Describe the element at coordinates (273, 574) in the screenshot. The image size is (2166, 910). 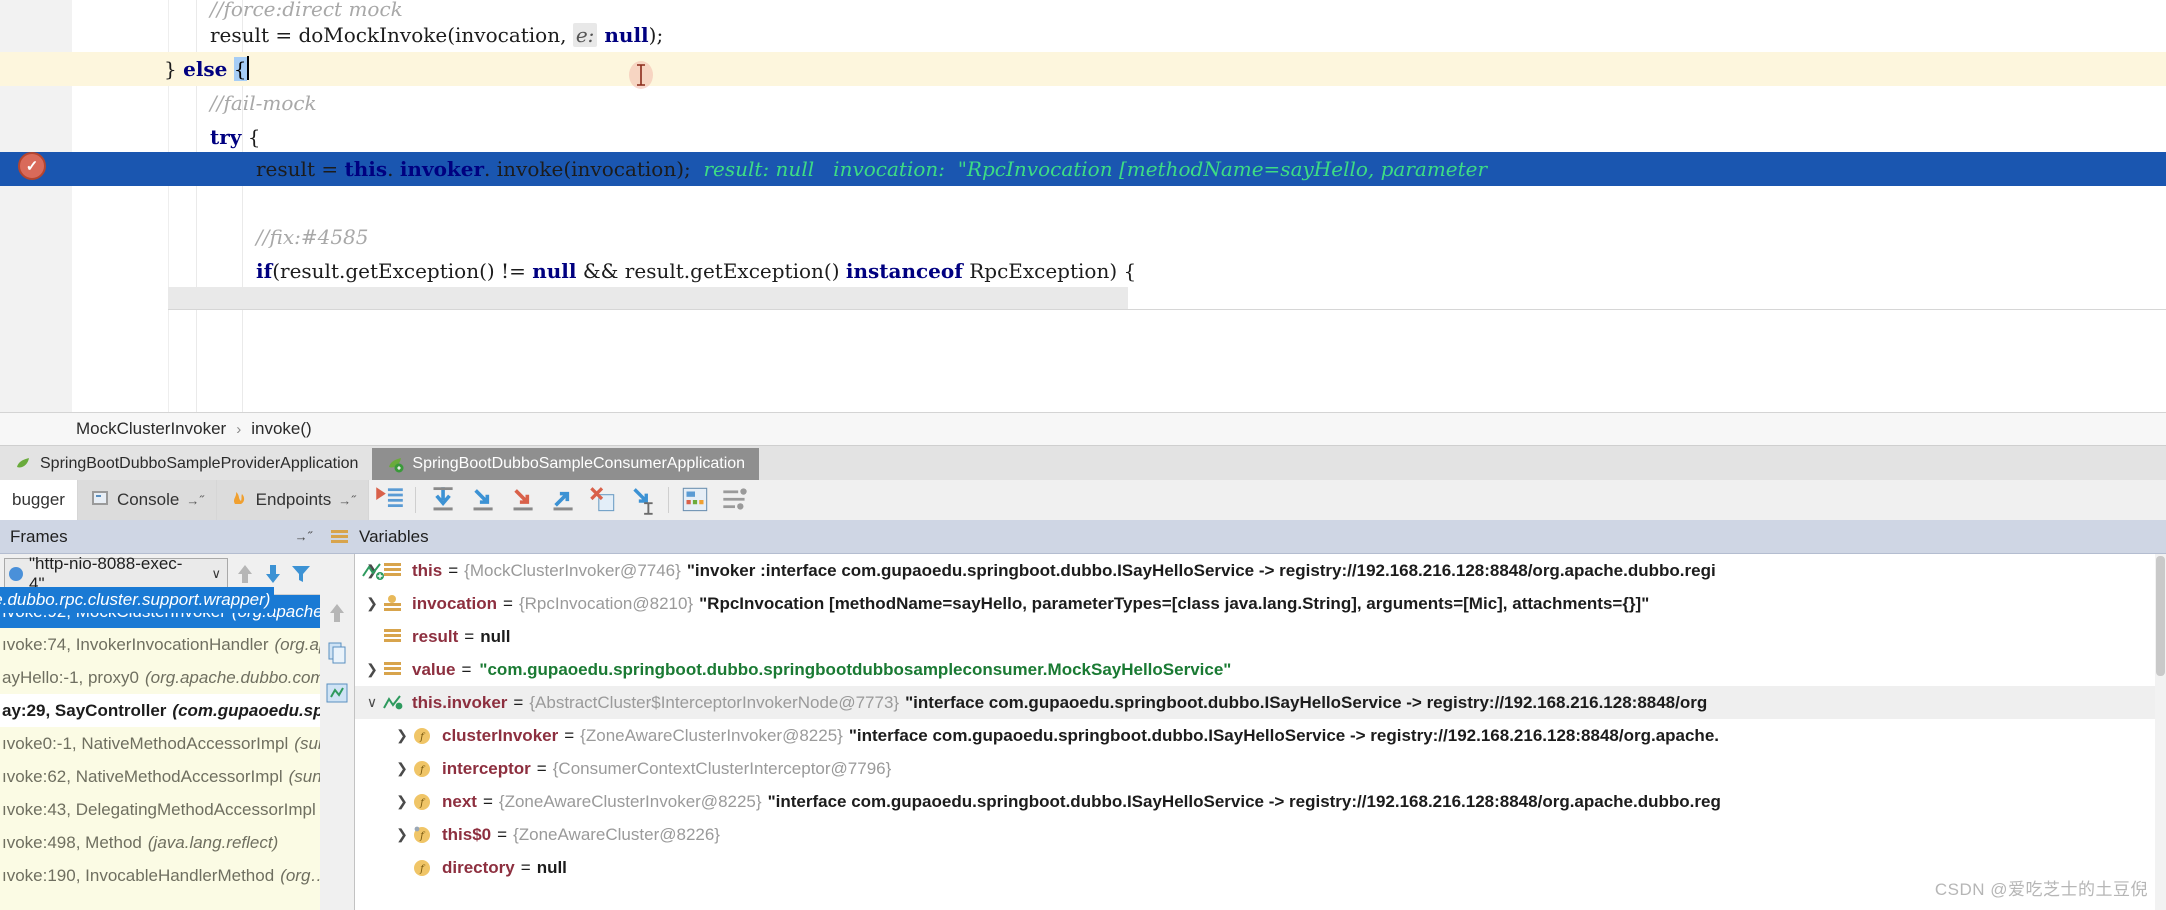
I see `frame-down-icon` at that location.